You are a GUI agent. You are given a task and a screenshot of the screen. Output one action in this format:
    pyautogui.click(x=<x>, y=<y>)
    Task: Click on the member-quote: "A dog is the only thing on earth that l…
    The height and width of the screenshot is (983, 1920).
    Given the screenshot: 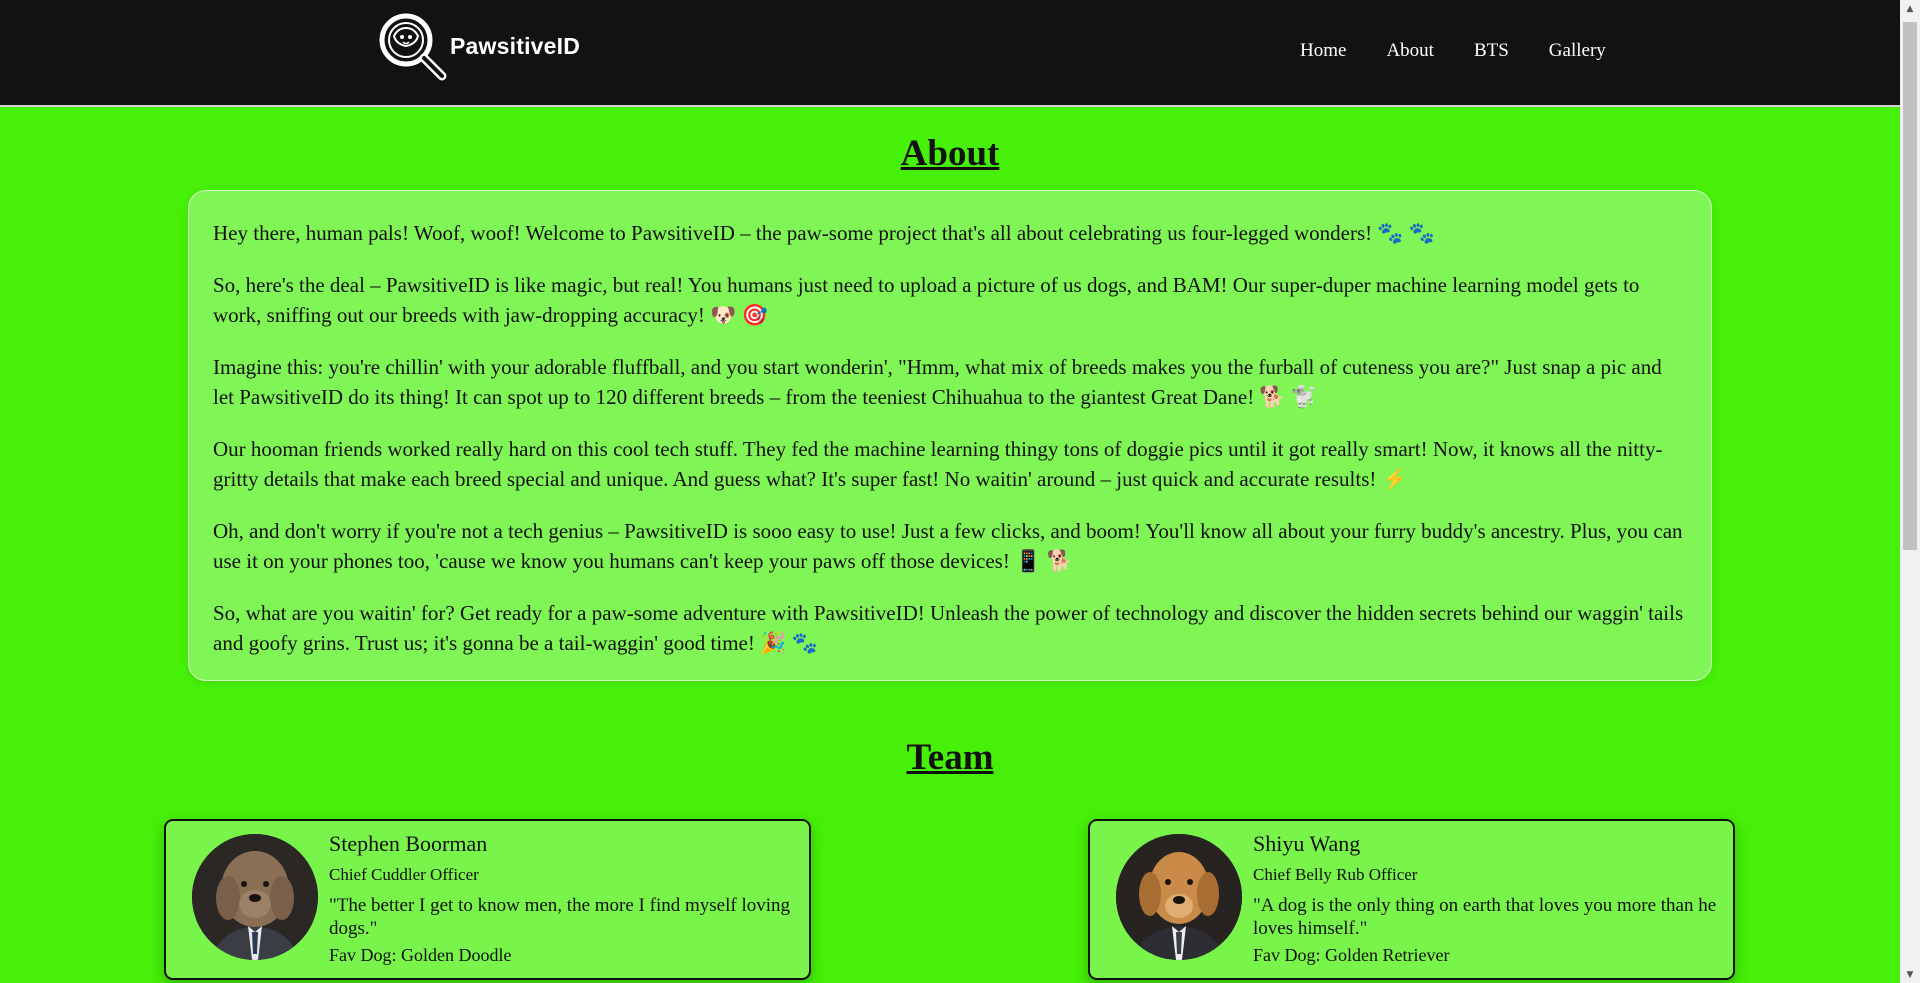 What is the action you would take?
    pyautogui.click(x=1485, y=917)
    